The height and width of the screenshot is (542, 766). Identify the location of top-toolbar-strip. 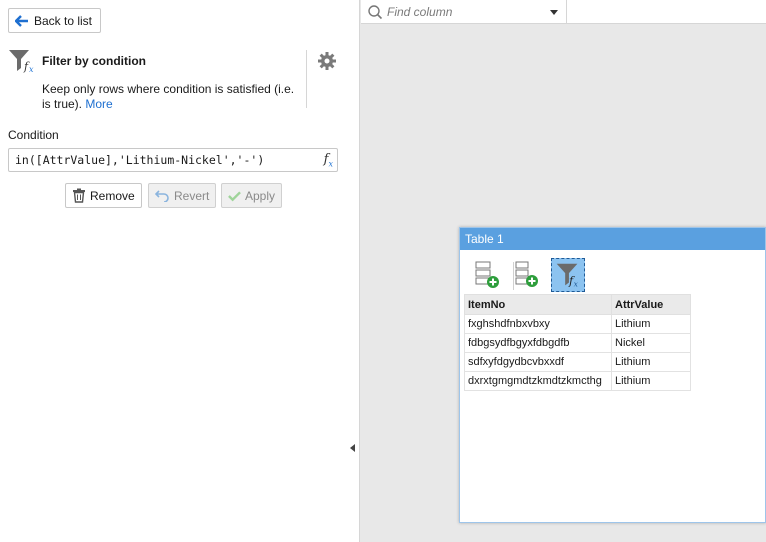
(666, 12).